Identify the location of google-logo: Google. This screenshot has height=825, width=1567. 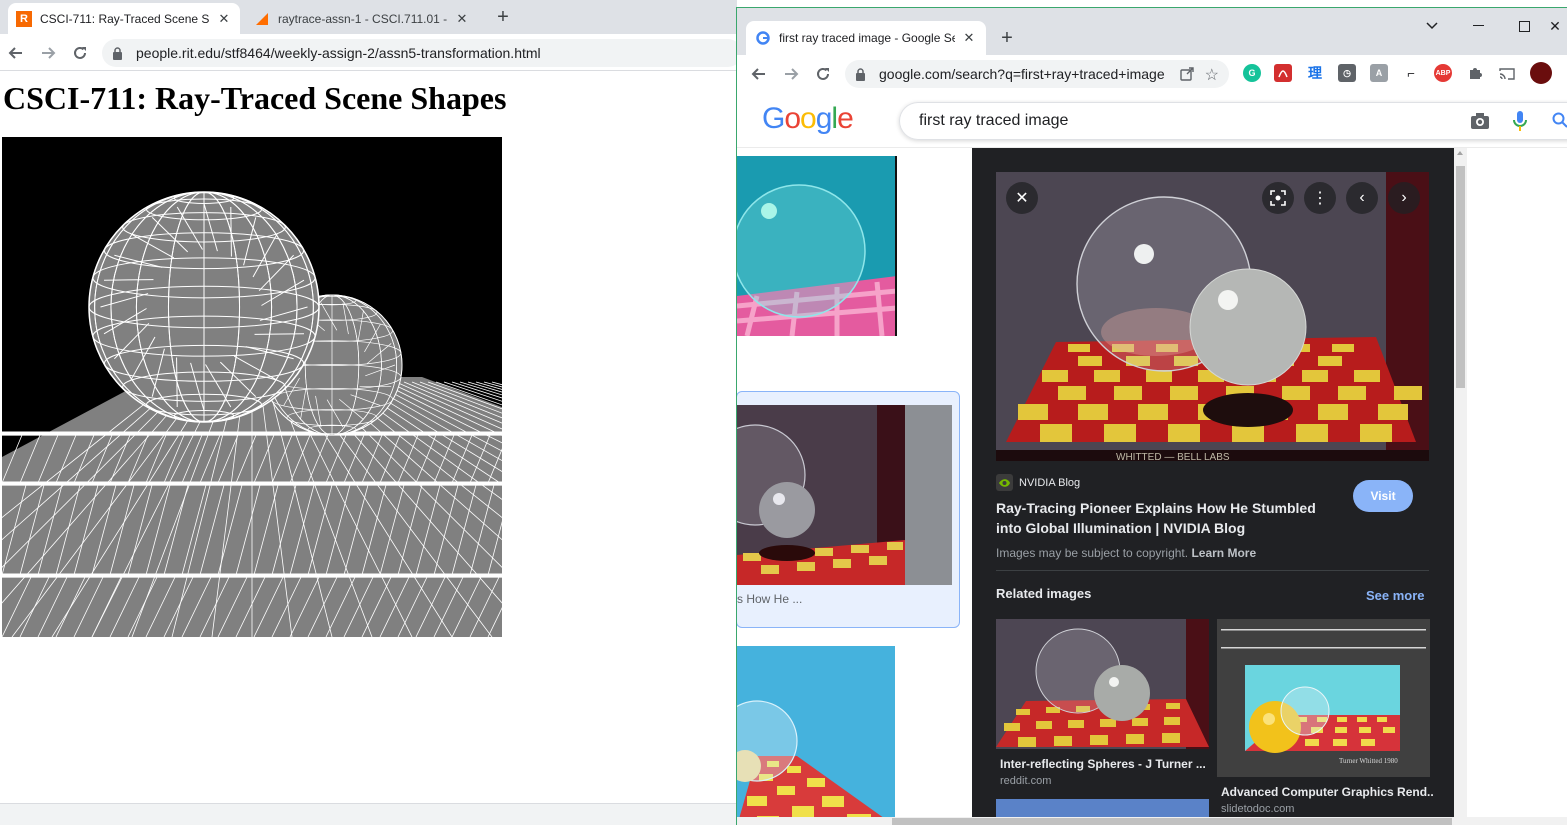
(808, 119).